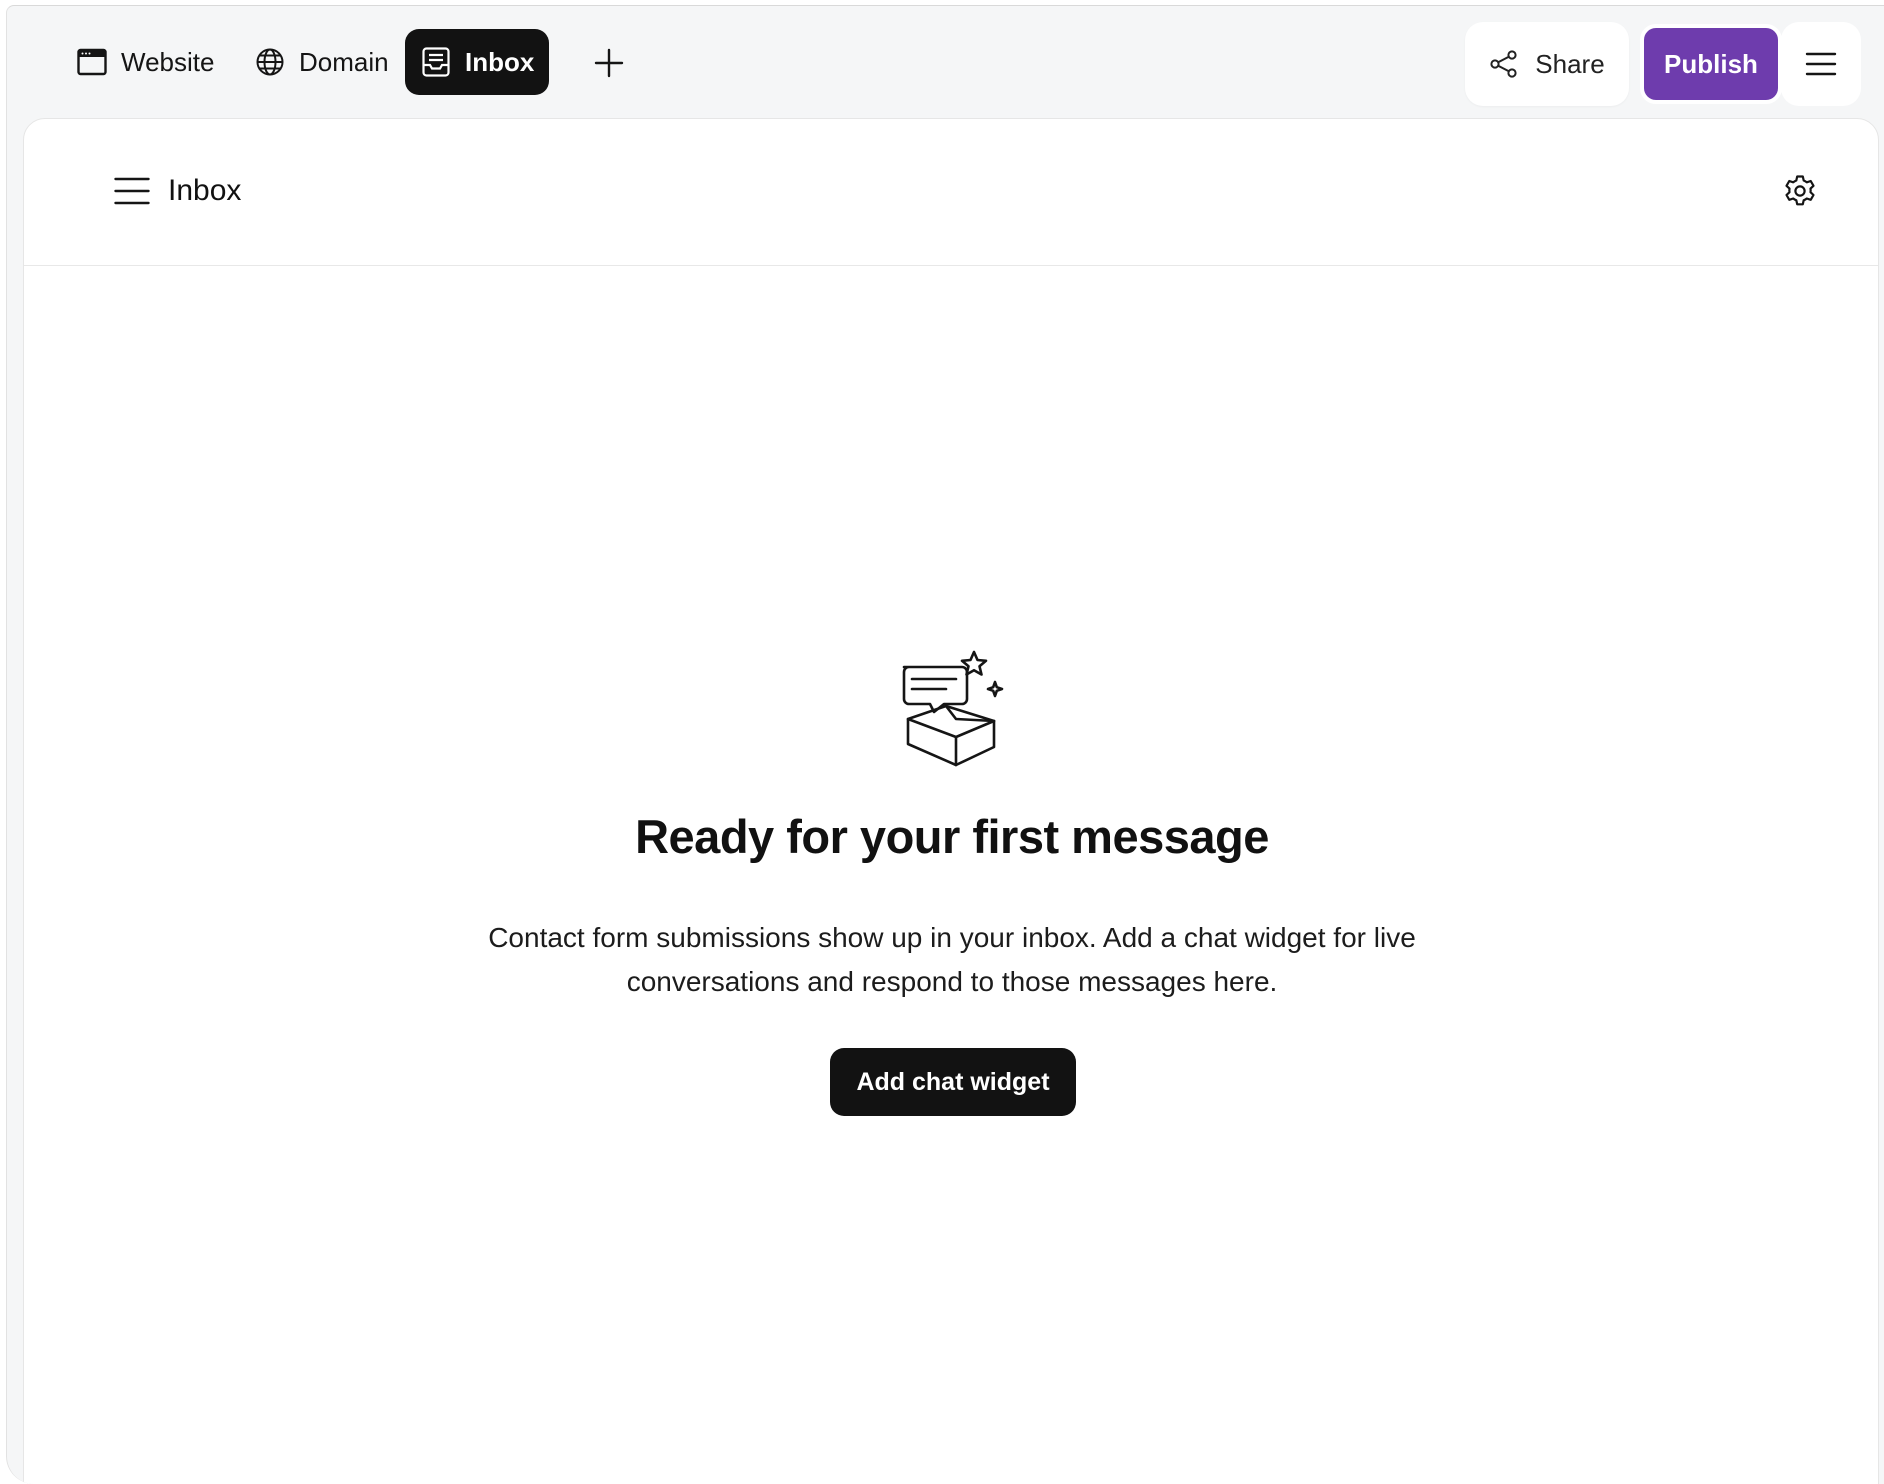 This screenshot has height=1484, width=1884. What do you see at coordinates (500, 61) in the screenshot?
I see `tab-inbox-label: Inbox` at bounding box center [500, 61].